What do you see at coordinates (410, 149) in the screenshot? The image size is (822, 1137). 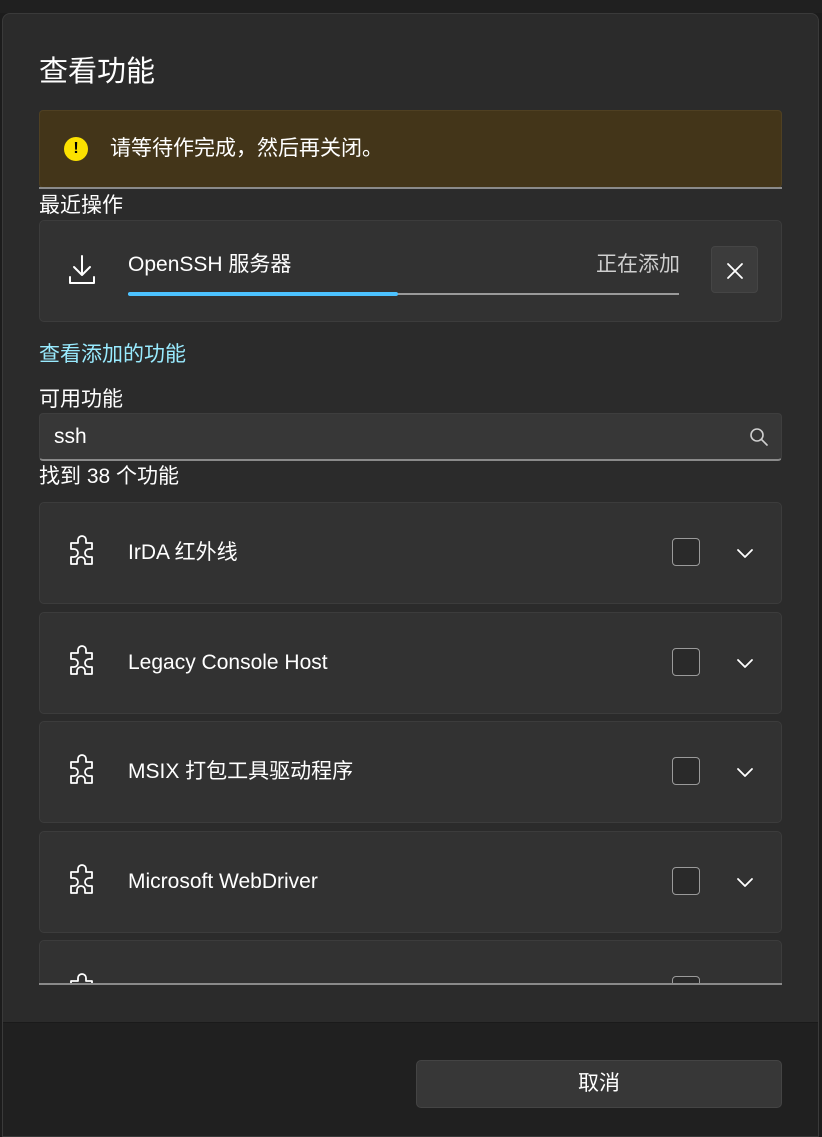 I see `warning-infobar: ! 请等待作完成，然后再关闭。` at bounding box center [410, 149].